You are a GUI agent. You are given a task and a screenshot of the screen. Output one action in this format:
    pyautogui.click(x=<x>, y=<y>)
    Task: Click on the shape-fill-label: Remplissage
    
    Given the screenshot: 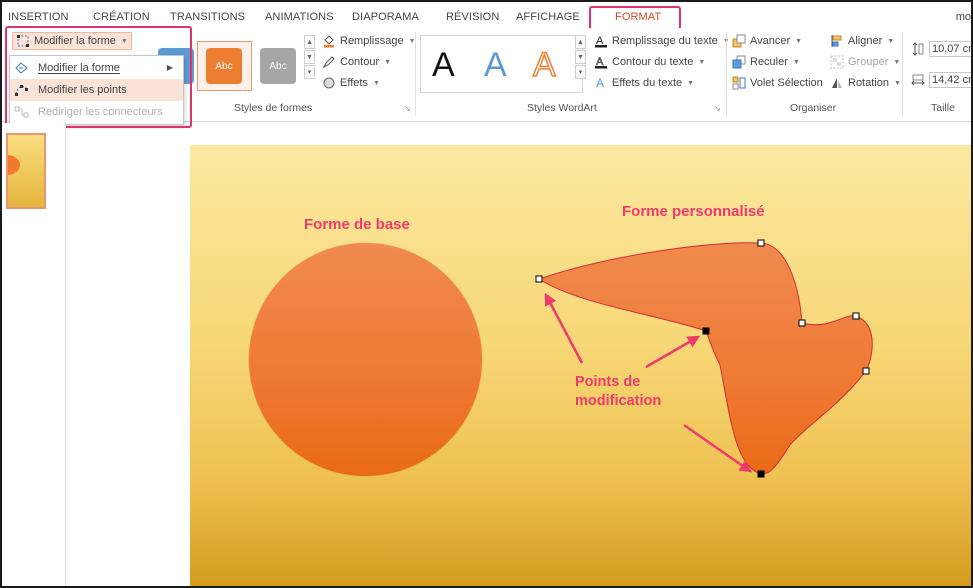 What is the action you would take?
    pyautogui.click(x=372, y=41)
    